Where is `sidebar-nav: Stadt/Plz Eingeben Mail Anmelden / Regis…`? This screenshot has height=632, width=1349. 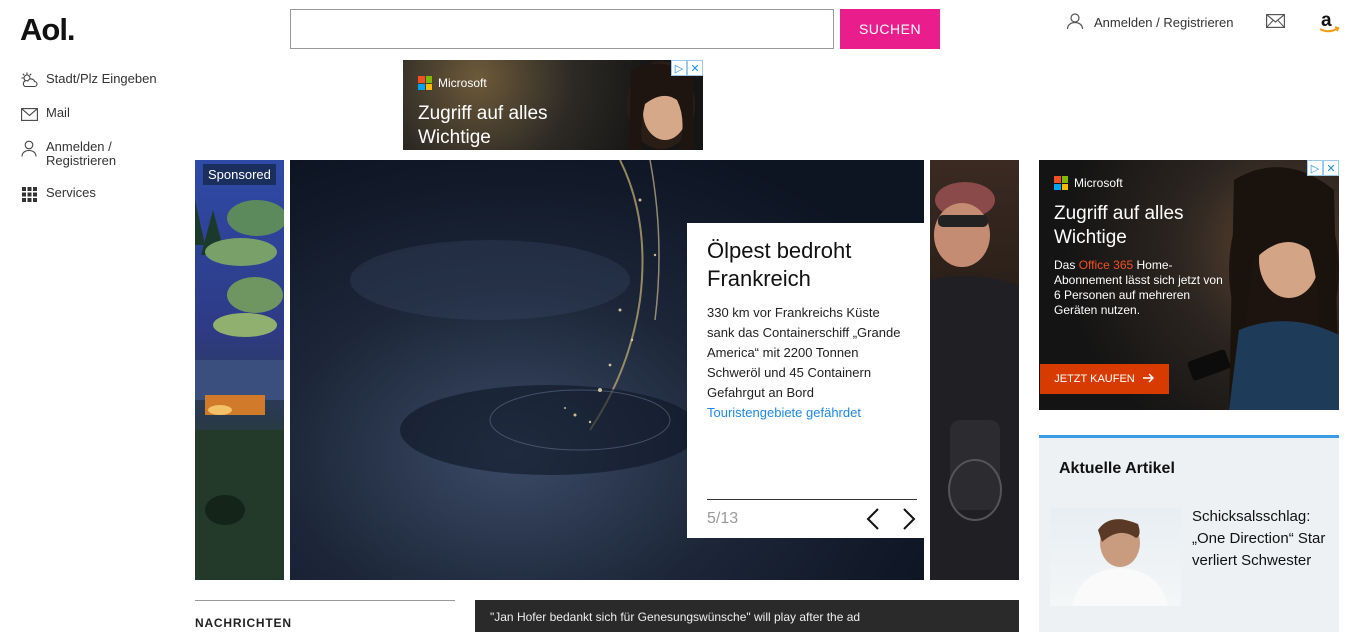 sidebar-nav: Stadt/Plz Eingeben Mail Anmelden / Regis… is located at coordinates (105, 146).